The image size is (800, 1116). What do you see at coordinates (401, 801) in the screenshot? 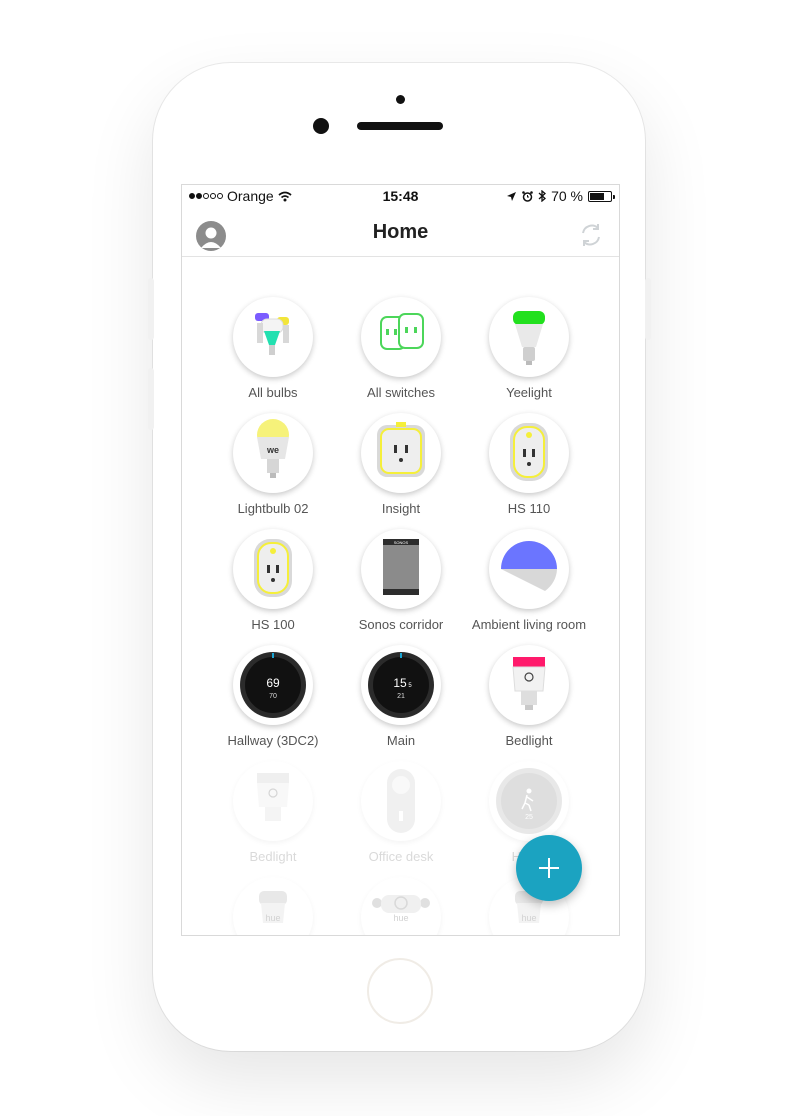
I see `sensor-icon` at bounding box center [401, 801].